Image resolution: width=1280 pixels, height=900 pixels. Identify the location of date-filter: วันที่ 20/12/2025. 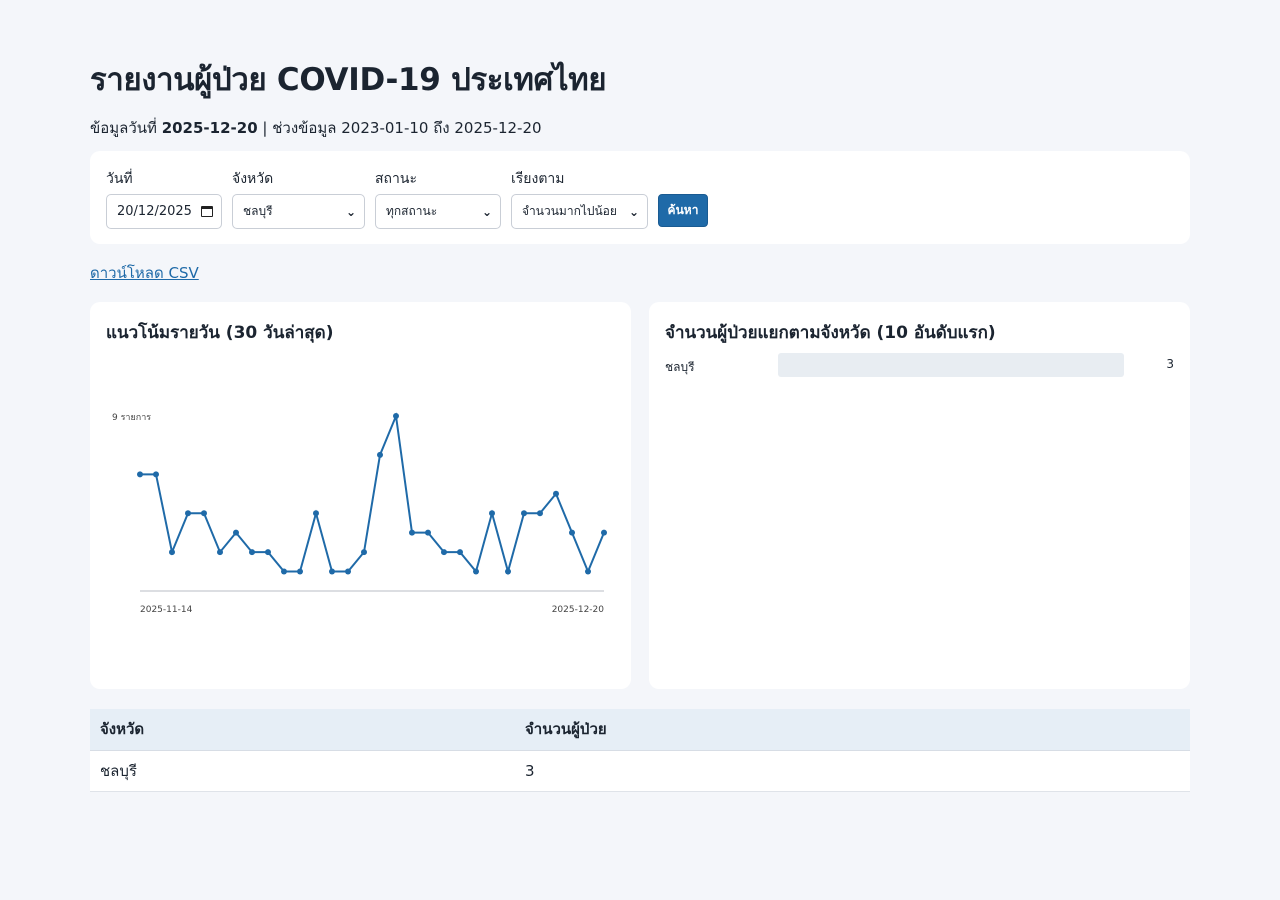
(164, 198).